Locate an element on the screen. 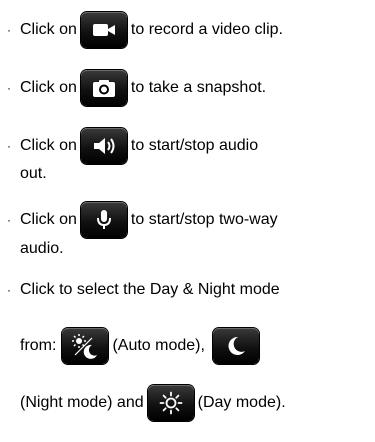 This screenshot has height=442, width=375. night-mode-label: (Night mode) and is located at coordinates (82, 402).